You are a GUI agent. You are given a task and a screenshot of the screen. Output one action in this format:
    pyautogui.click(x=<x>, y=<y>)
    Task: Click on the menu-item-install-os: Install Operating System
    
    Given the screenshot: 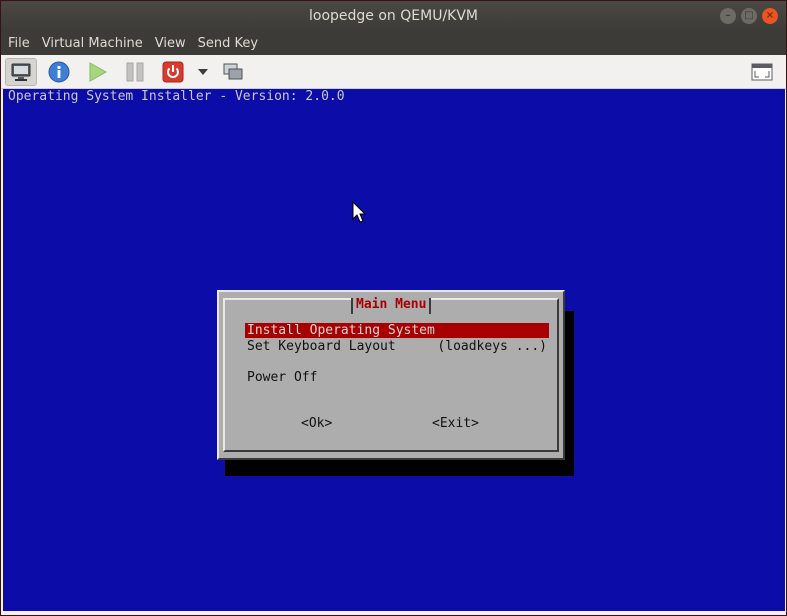 What is the action you would take?
    pyautogui.click(x=397, y=330)
    